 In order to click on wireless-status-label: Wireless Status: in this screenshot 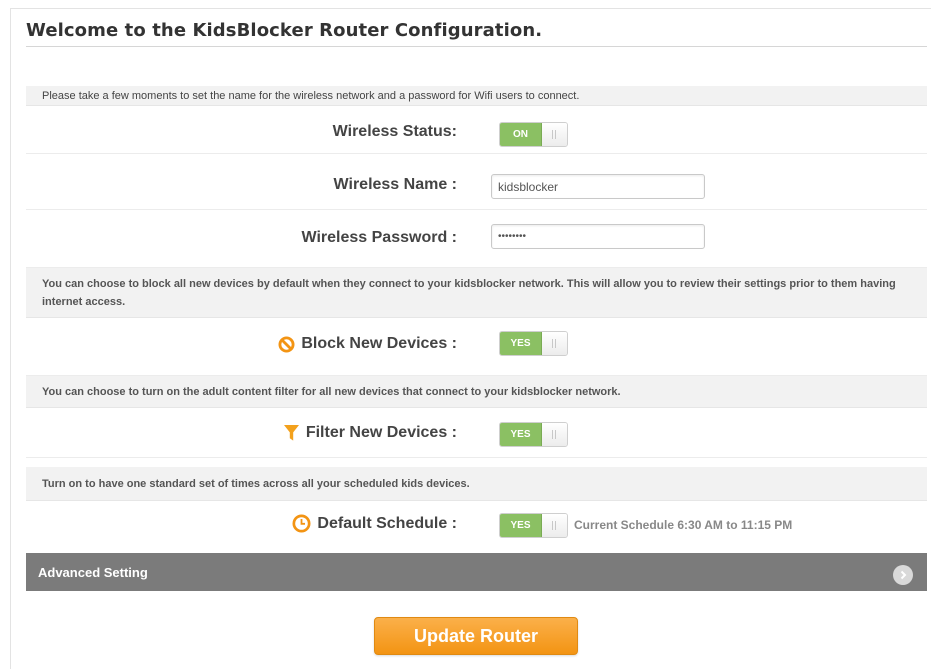, I will do `click(394, 131)`.